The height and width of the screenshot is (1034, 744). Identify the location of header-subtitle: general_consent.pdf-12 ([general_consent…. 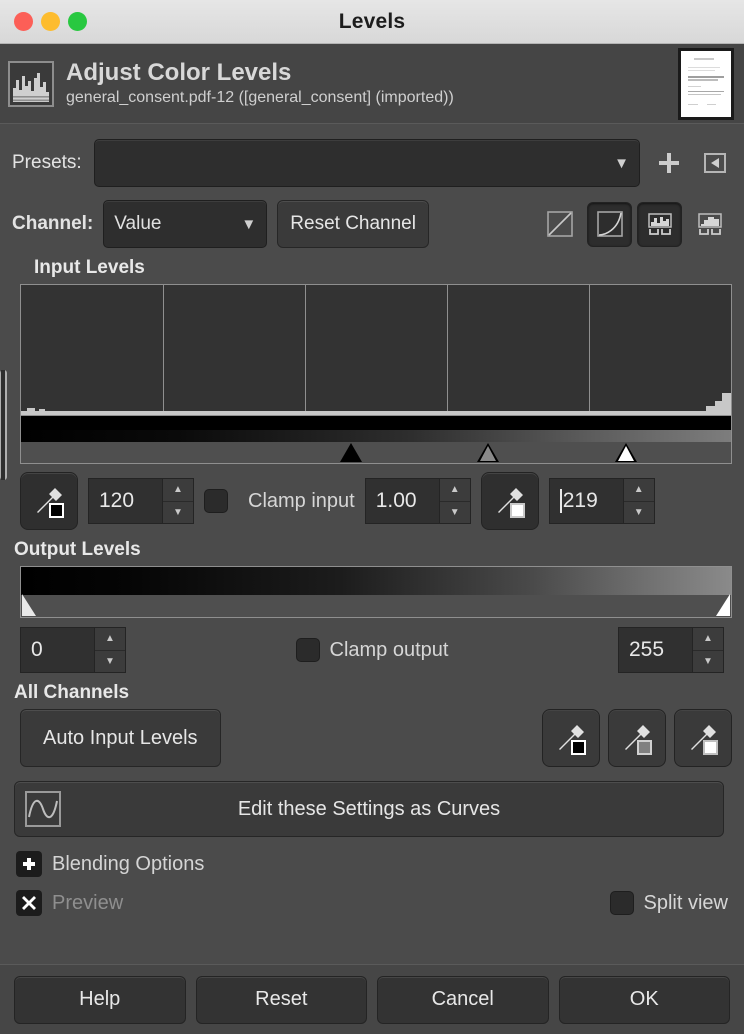
(260, 97).